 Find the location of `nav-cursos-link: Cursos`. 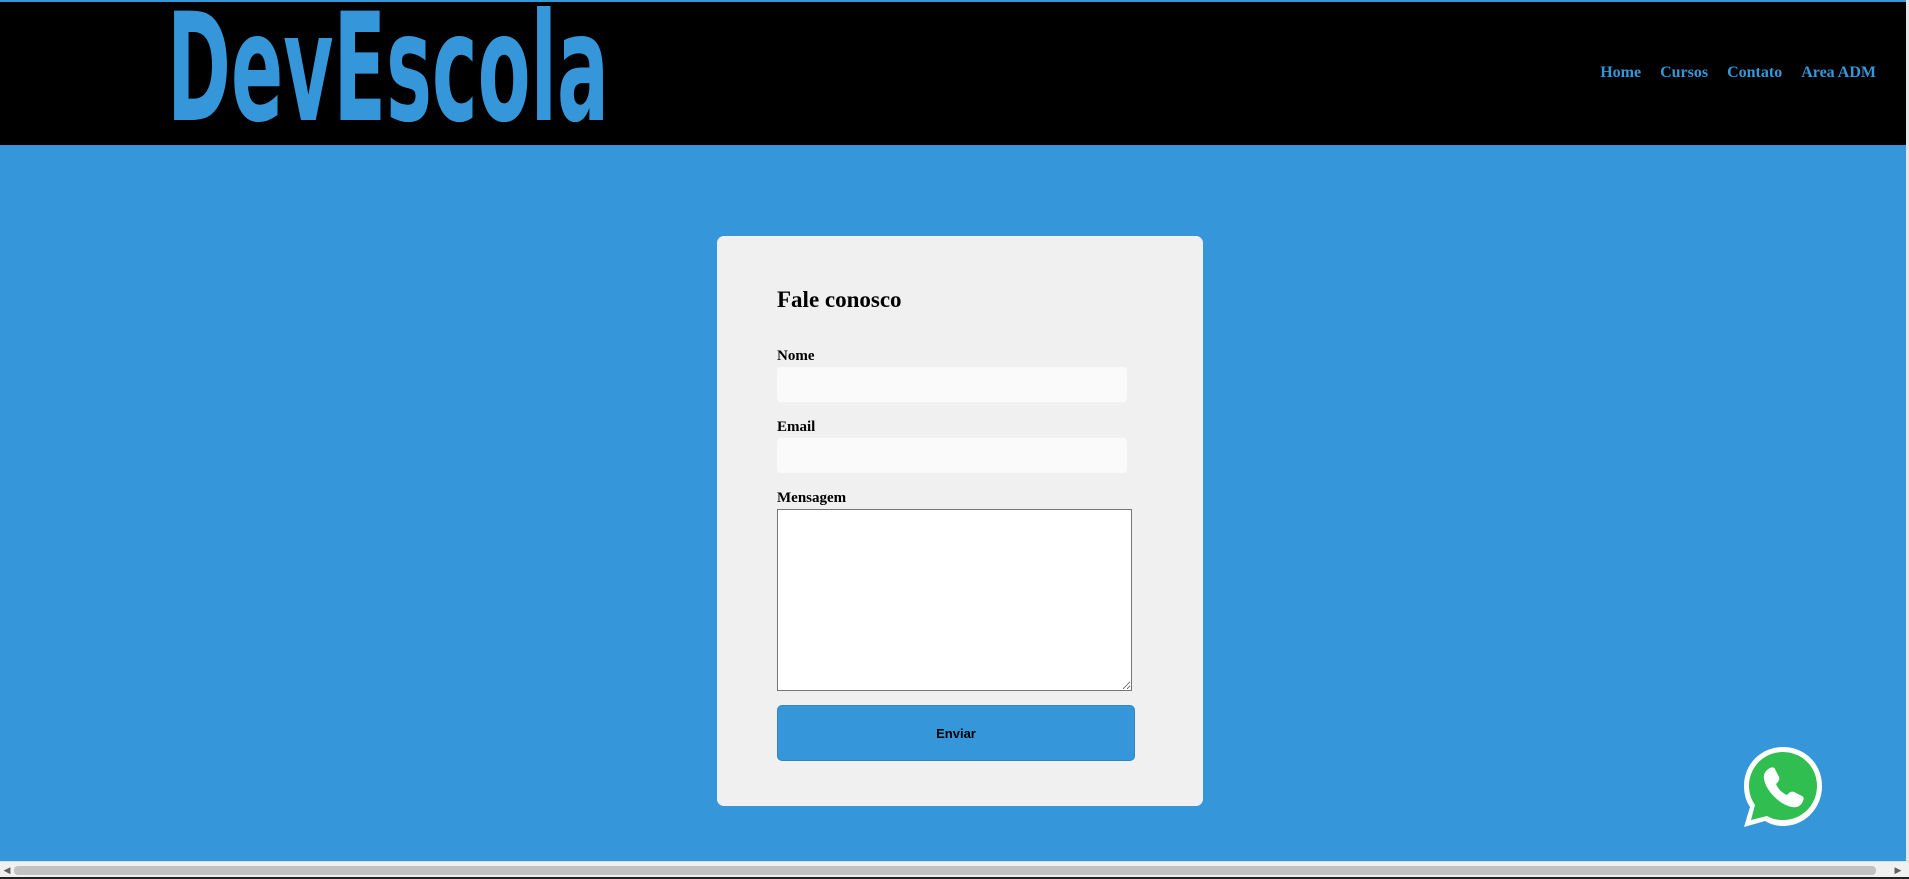

nav-cursos-link: Cursos is located at coordinates (1684, 73).